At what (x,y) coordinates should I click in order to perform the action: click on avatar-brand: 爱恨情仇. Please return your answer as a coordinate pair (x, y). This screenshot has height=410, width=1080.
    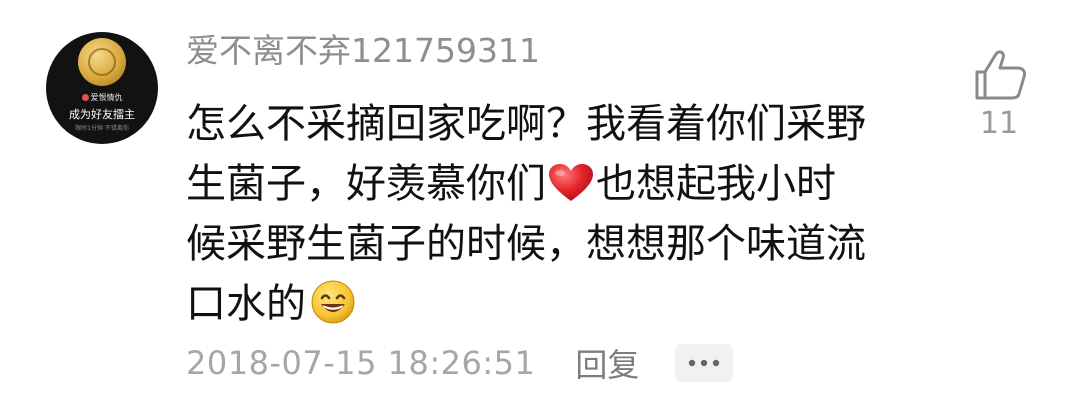
    Looking at the image, I should click on (102, 97).